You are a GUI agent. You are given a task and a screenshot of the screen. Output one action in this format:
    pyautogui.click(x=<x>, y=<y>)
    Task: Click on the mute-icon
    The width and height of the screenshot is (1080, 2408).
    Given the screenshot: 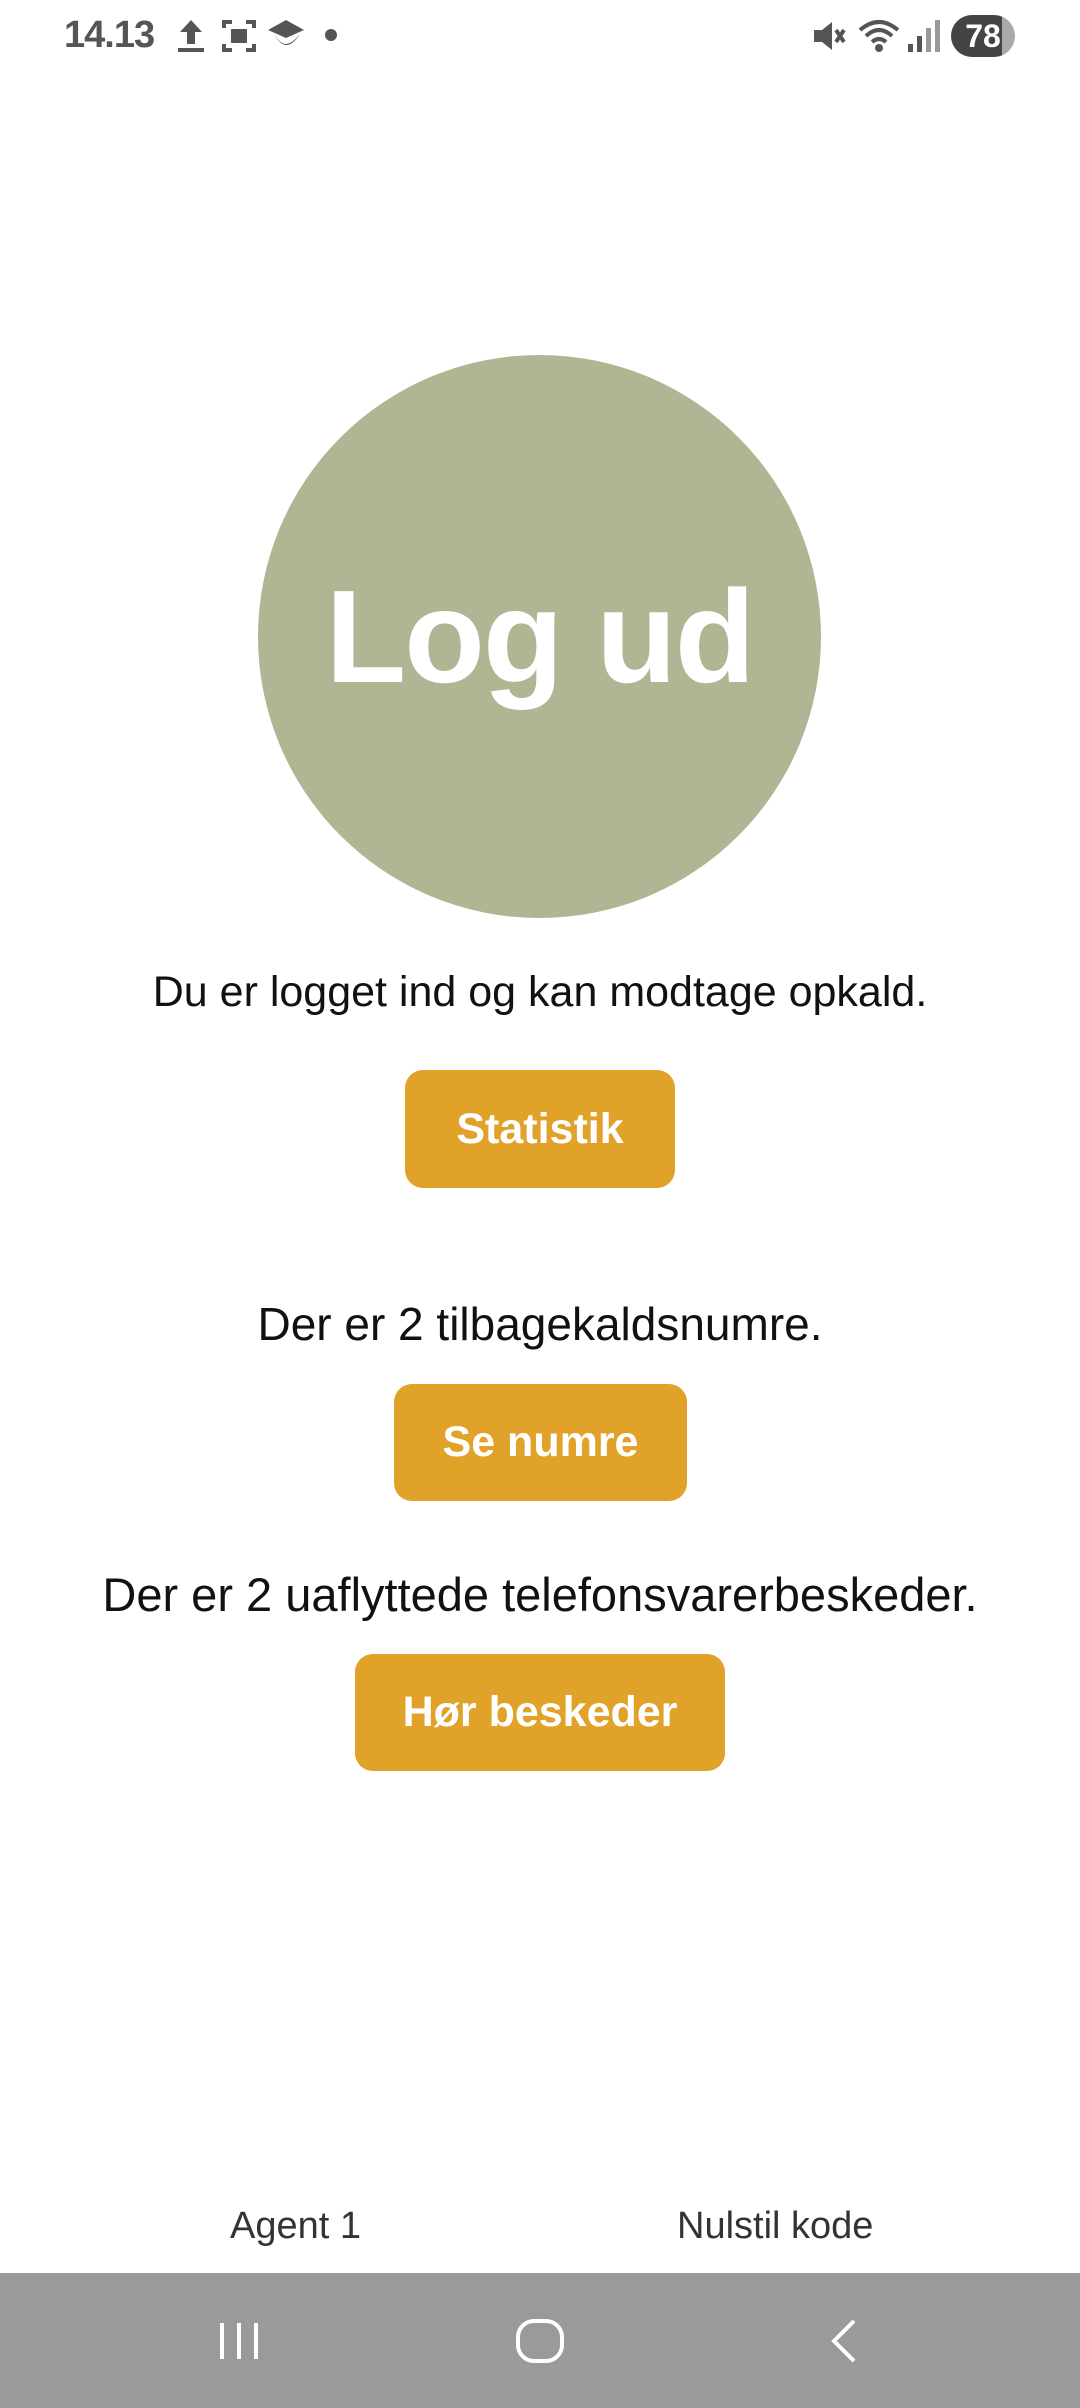 What is the action you would take?
    pyautogui.click(x=829, y=38)
    